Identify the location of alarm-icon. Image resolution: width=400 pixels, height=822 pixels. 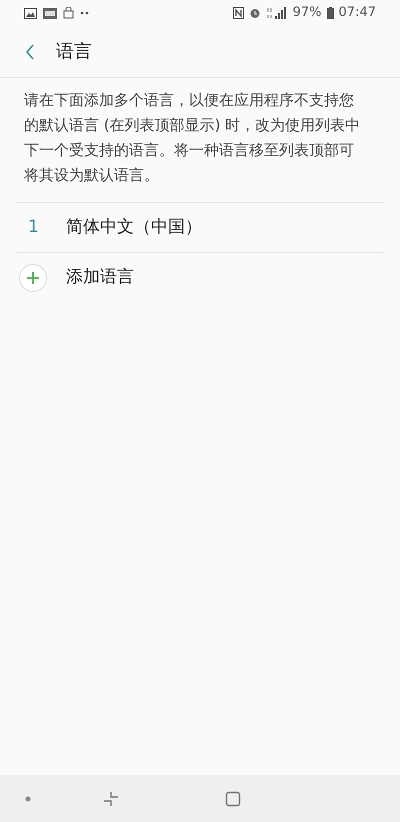
(254, 13).